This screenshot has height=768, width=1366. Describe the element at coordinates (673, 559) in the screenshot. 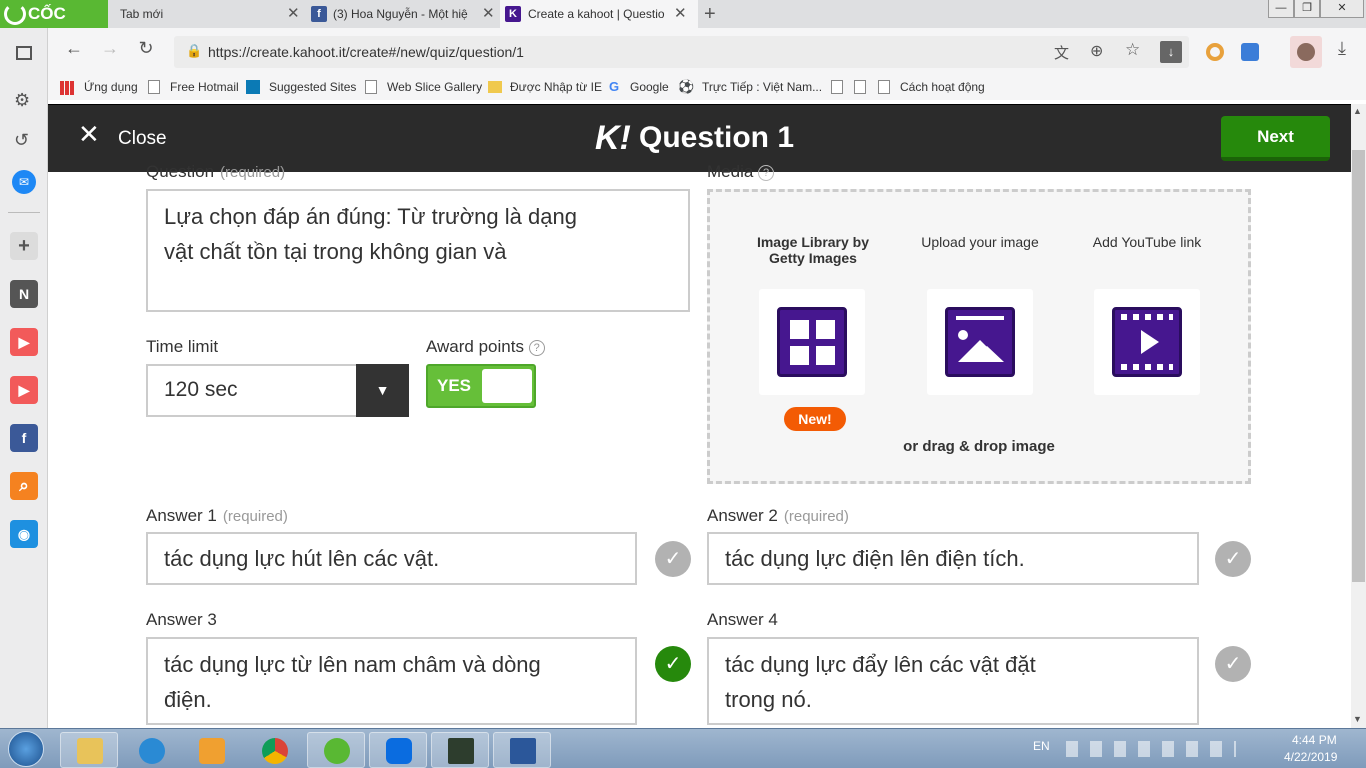

I see `answer-1-correct-check-icon: ✓` at that location.